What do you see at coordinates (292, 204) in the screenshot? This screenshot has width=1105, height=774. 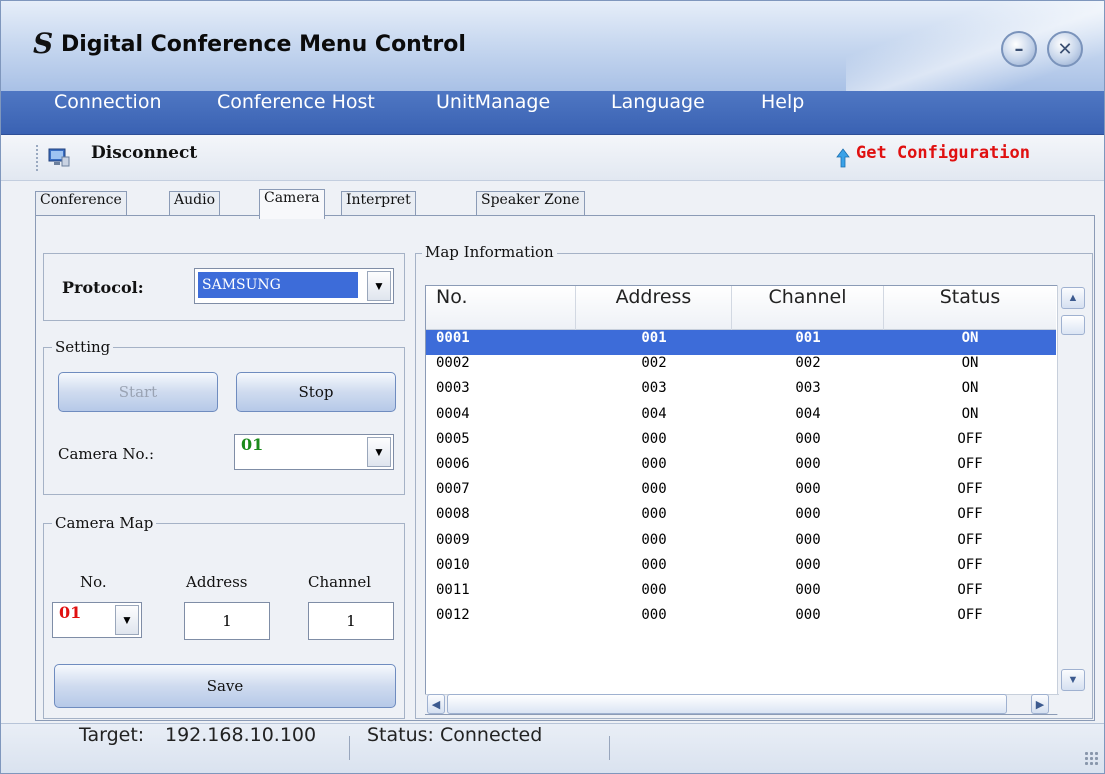 I see `tab-camera: Camera` at bounding box center [292, 204].